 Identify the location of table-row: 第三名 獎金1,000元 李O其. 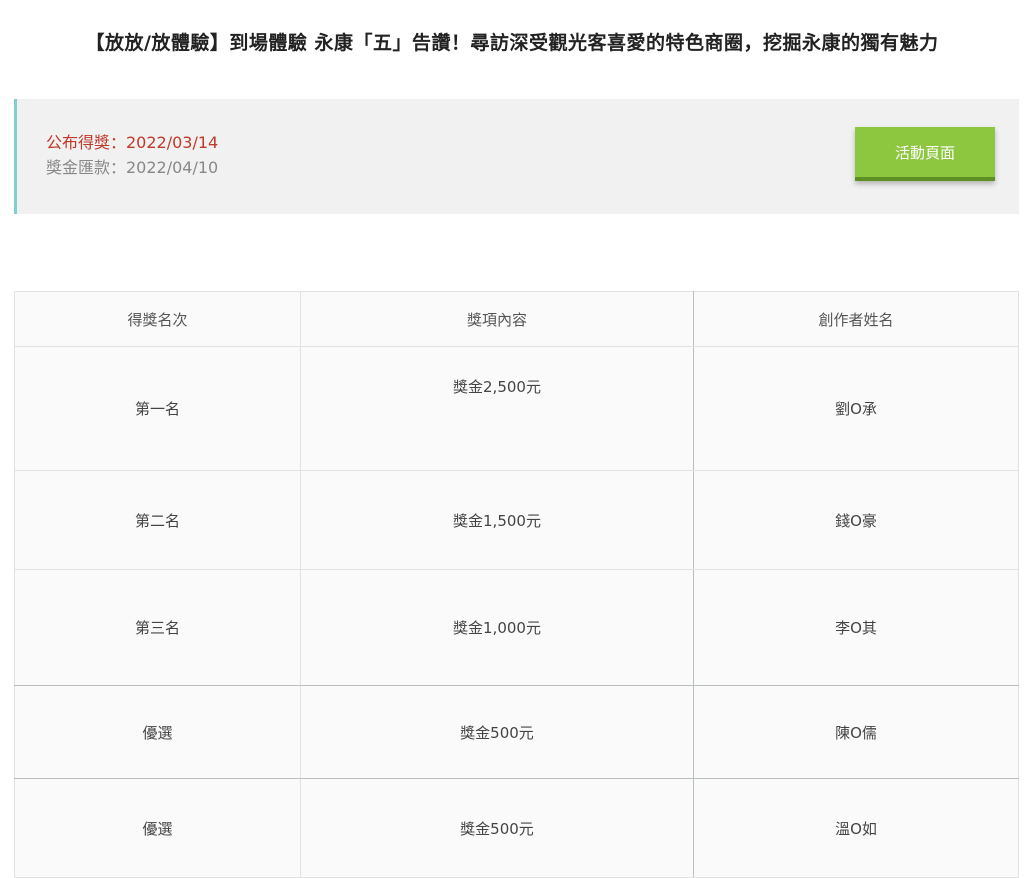
(516, 627).